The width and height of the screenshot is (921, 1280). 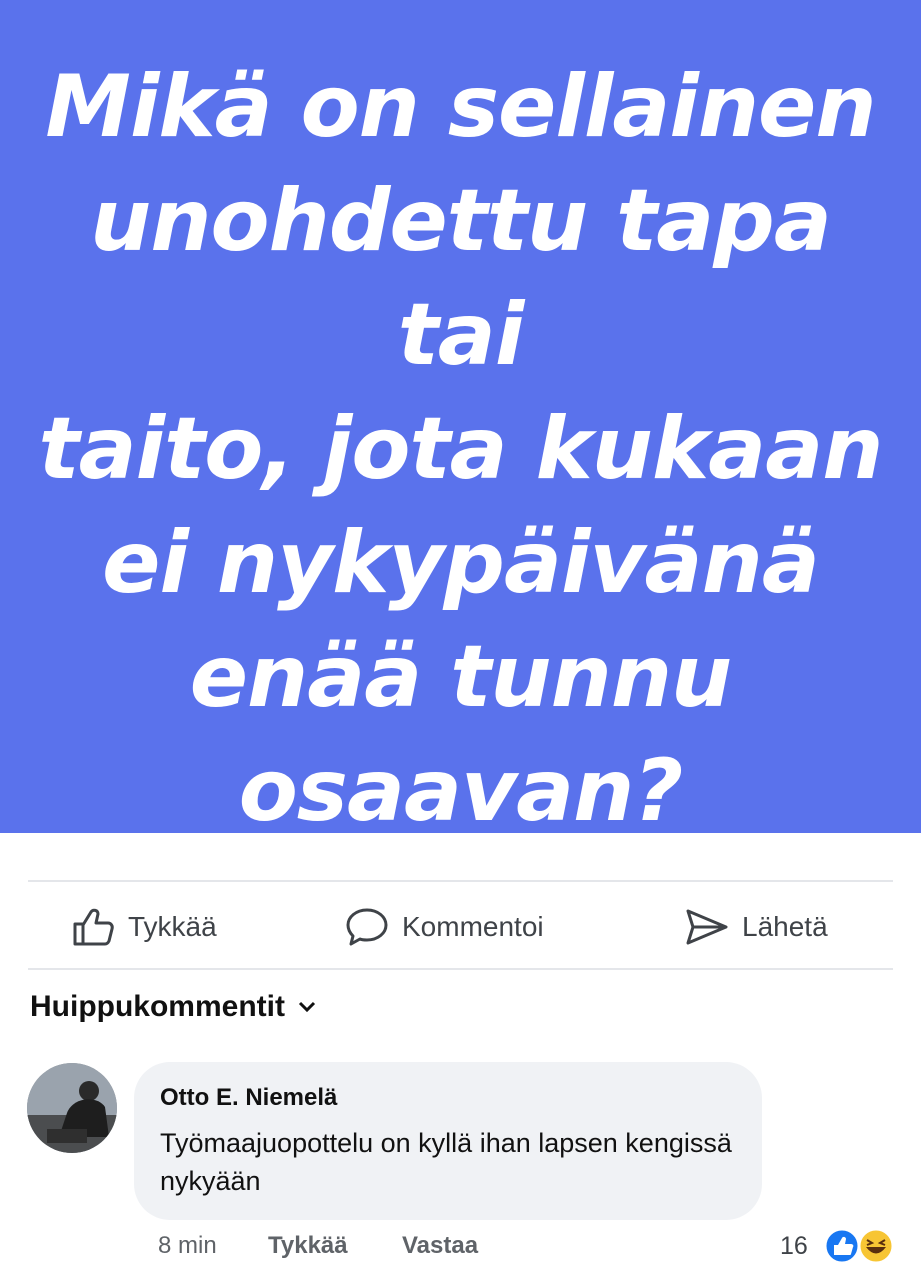 I want to click on thumbs-up-icon, so click(x=93, y=927).